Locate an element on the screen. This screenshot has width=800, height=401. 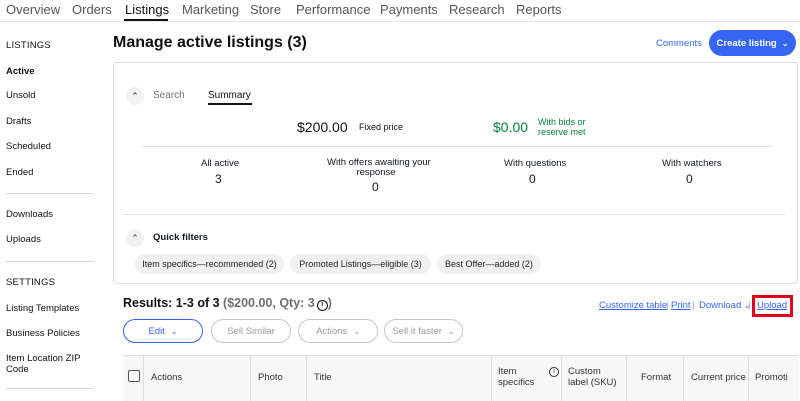
filter-chip-best-offer: Best Offer—added (2) is located at coordinates (489, 264).